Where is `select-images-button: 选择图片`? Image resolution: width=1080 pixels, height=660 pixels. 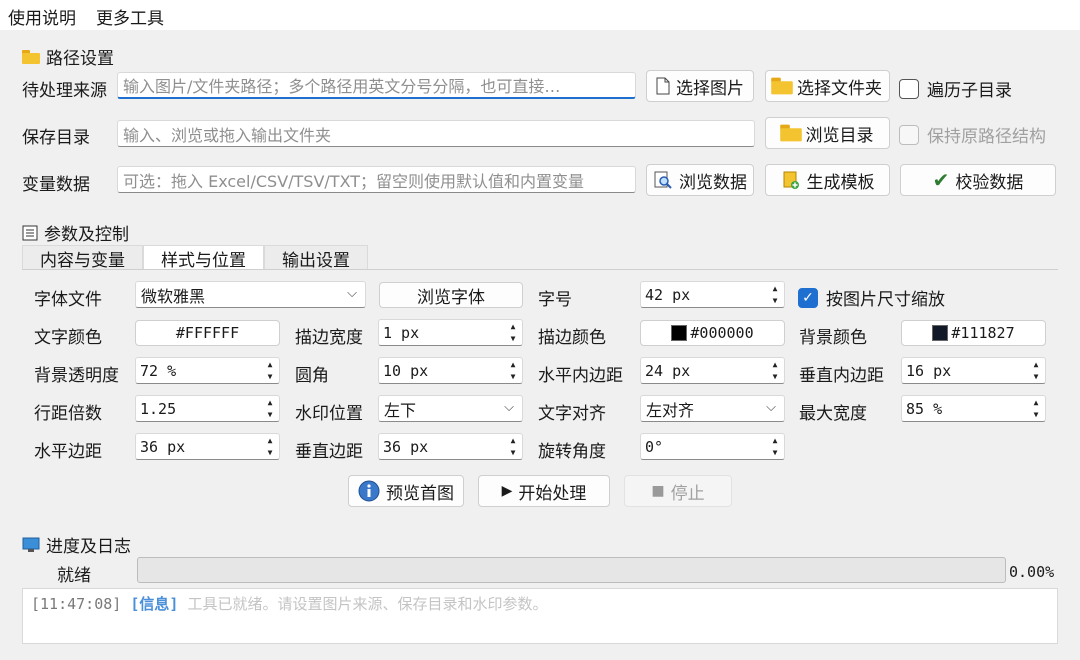 select-images-button: 选择图片 is located at coordinates (700, 86).